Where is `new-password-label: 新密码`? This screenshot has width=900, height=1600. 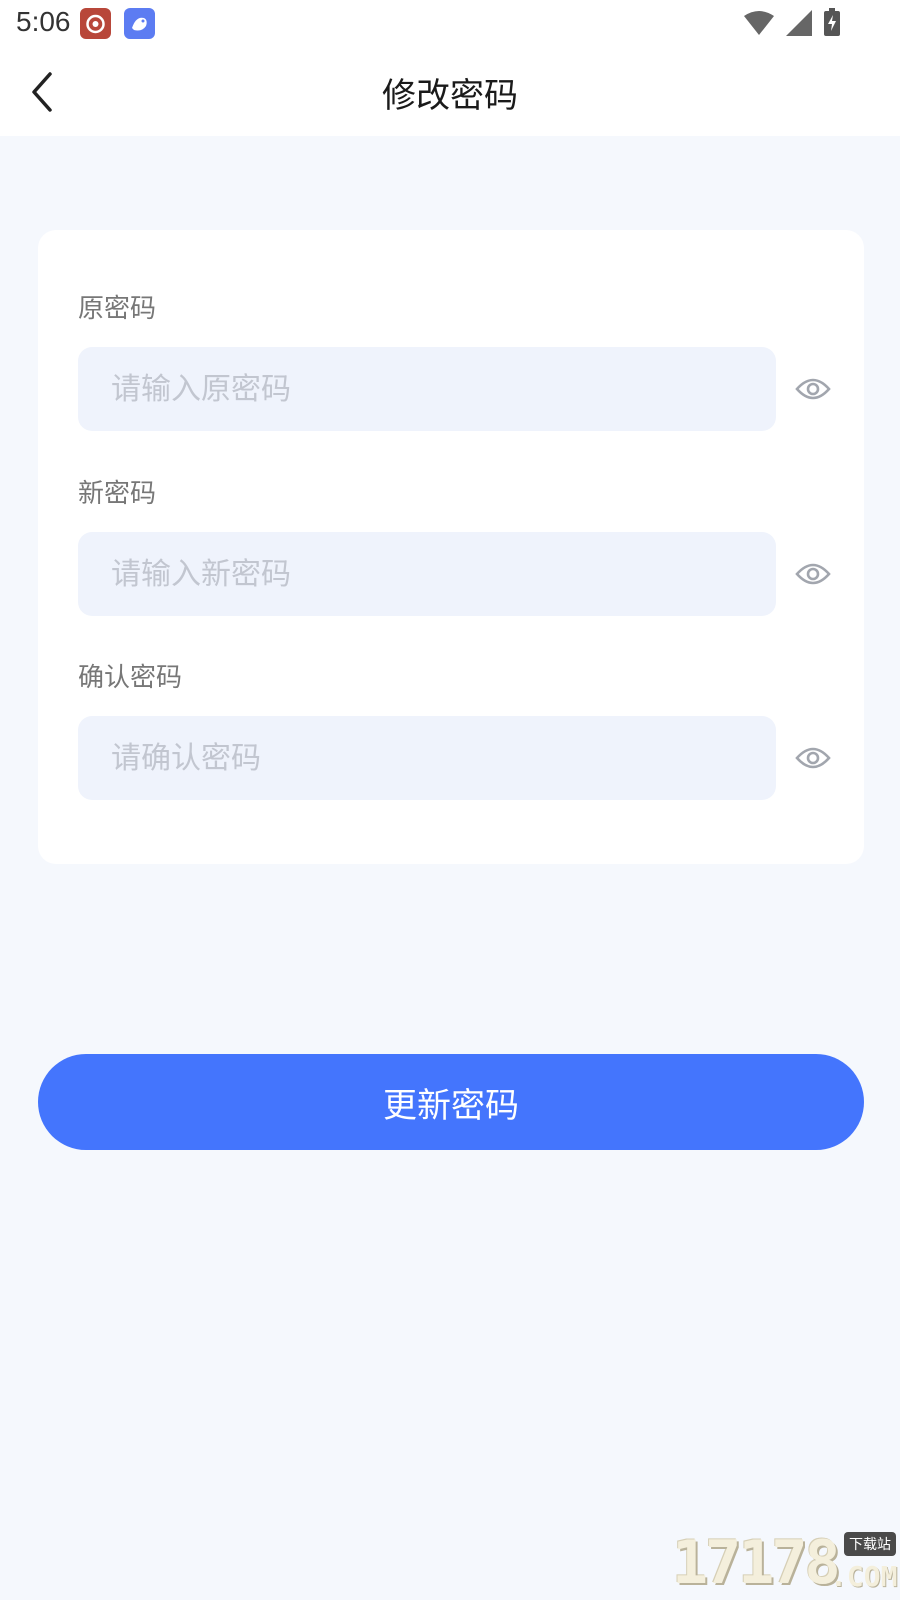
new-password-label: 新密码 is located at coordinates (117, 494).